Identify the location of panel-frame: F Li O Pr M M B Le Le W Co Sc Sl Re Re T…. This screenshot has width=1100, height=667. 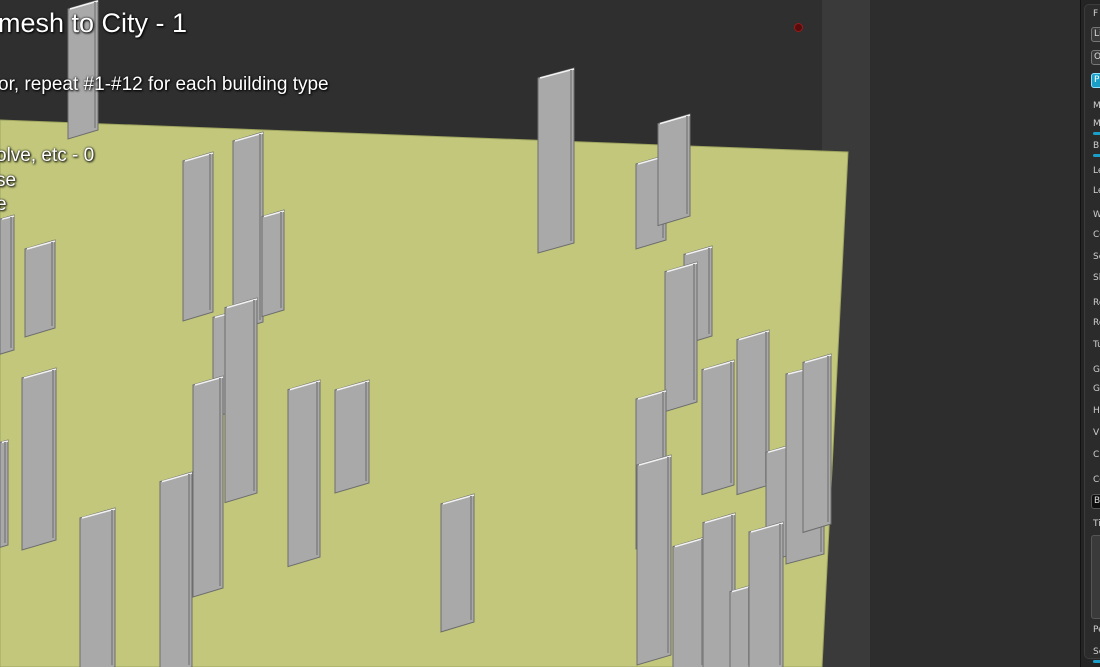
(1092, 333).